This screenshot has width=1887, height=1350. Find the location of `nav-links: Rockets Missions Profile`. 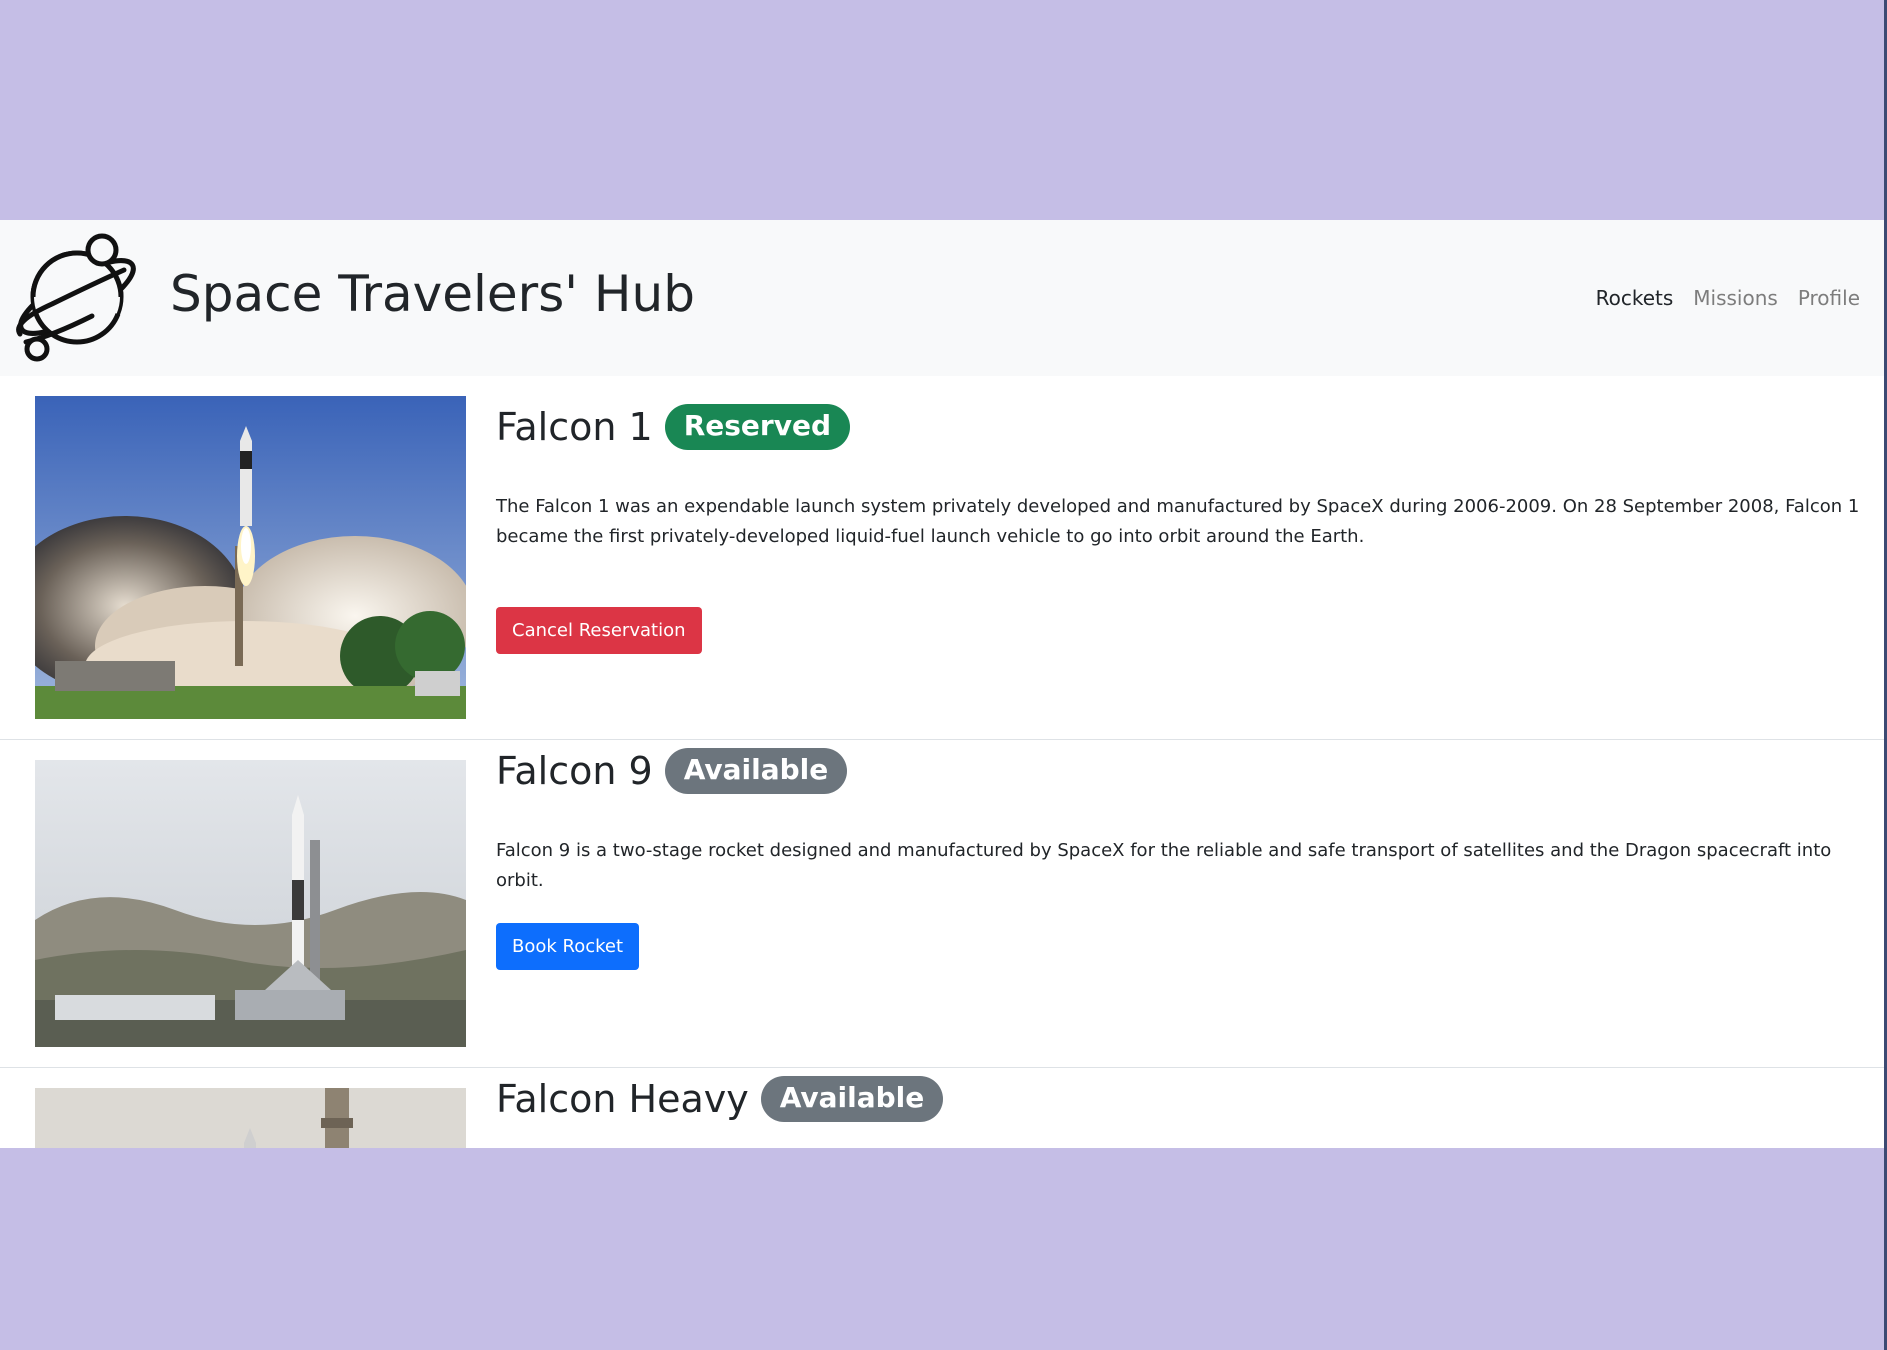

nav-links: Rockets Missions Profile is located at coordinates (1728, 298).